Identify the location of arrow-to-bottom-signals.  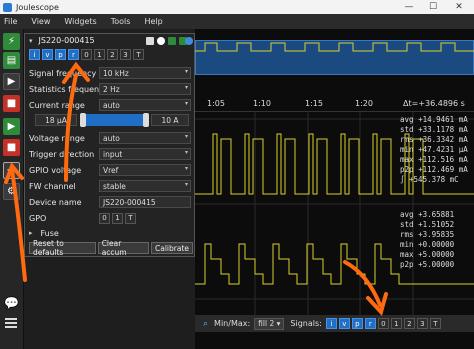
(362, 283).